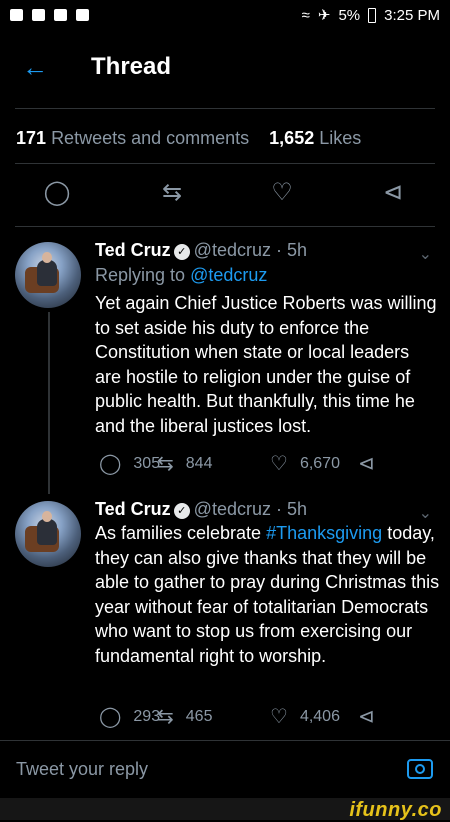  What do you see at coordinates (150, 138) in the screenshot?
I see `retweets-label: Retweets and comments` at bounding box center [150, 138].